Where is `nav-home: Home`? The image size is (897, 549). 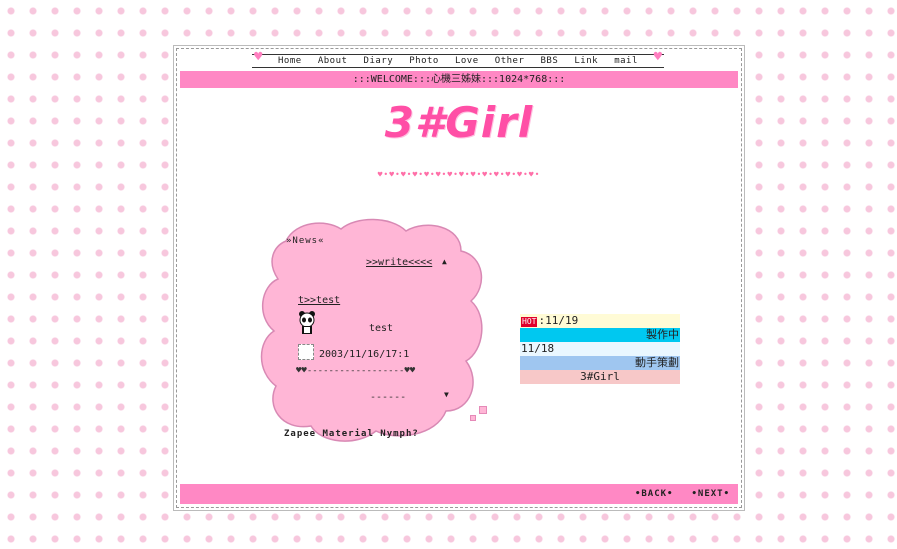 nav-home: Home is located at coordinates (290, 61).